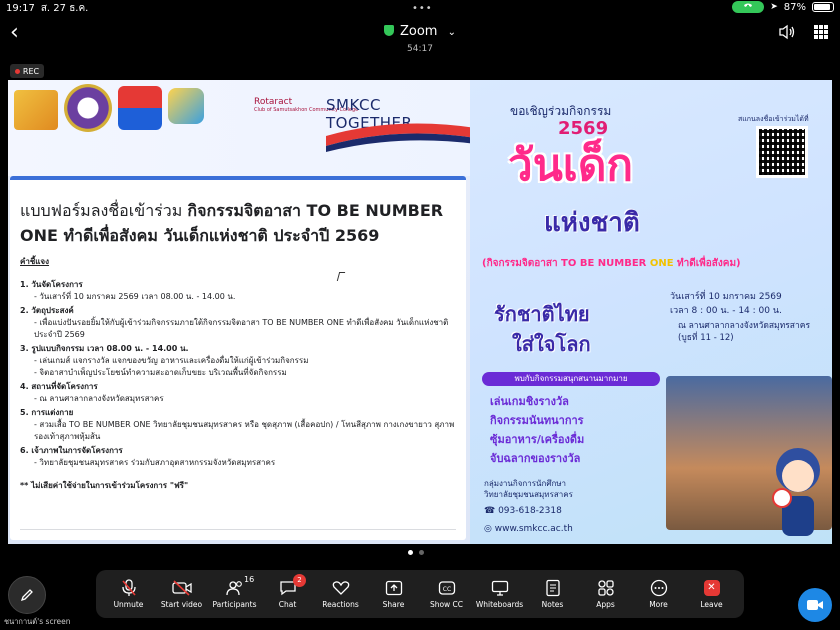 The height and width of the screenshot is (630, 840). What do you see at coordinates (35, 261) in the screenshot?
I see `explain-heading: คำชี้แจง` at bounding box center [35, 261].